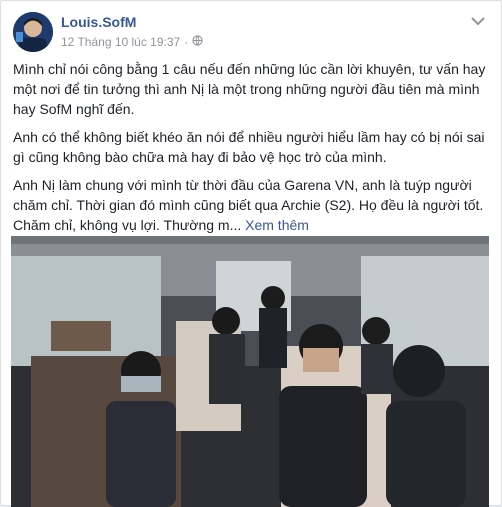  What do you see at coordinates (98, 22) in the screenshot?
I see `author-name: Louis.SofM` at bounding box center [98, 22].